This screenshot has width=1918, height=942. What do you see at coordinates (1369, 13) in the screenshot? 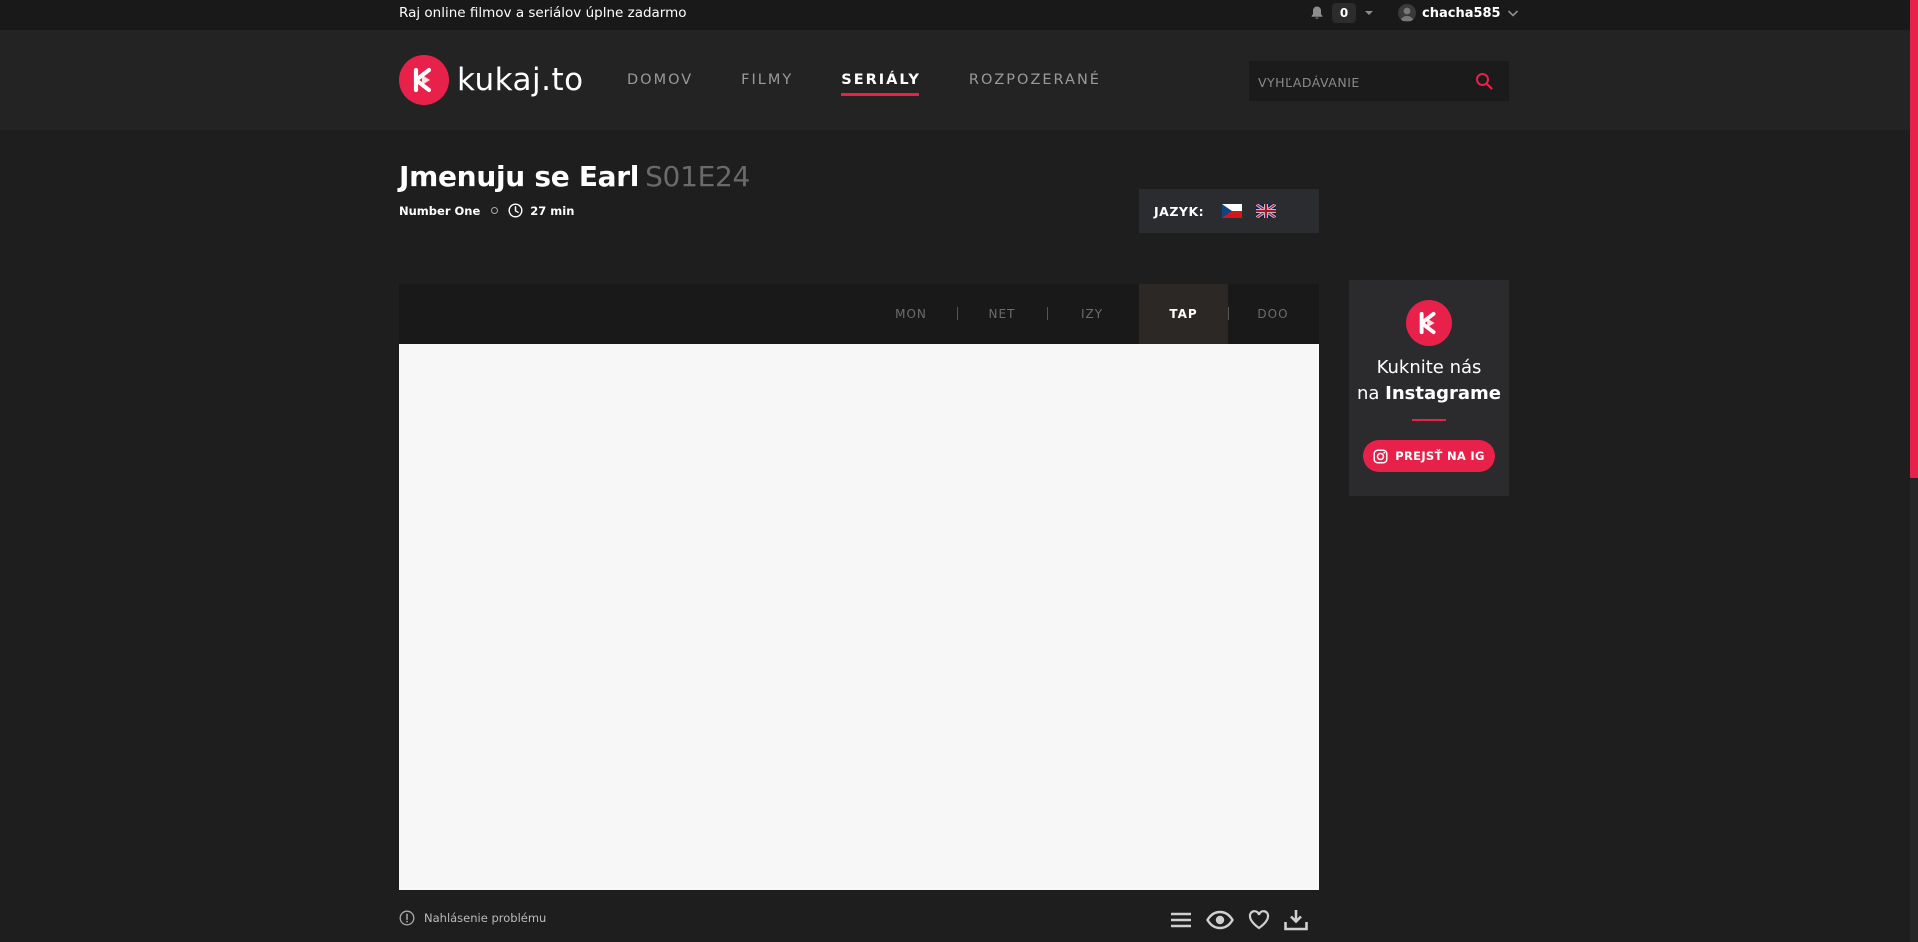
I see `caret-down-icon` at bounding box center [1369, 13].